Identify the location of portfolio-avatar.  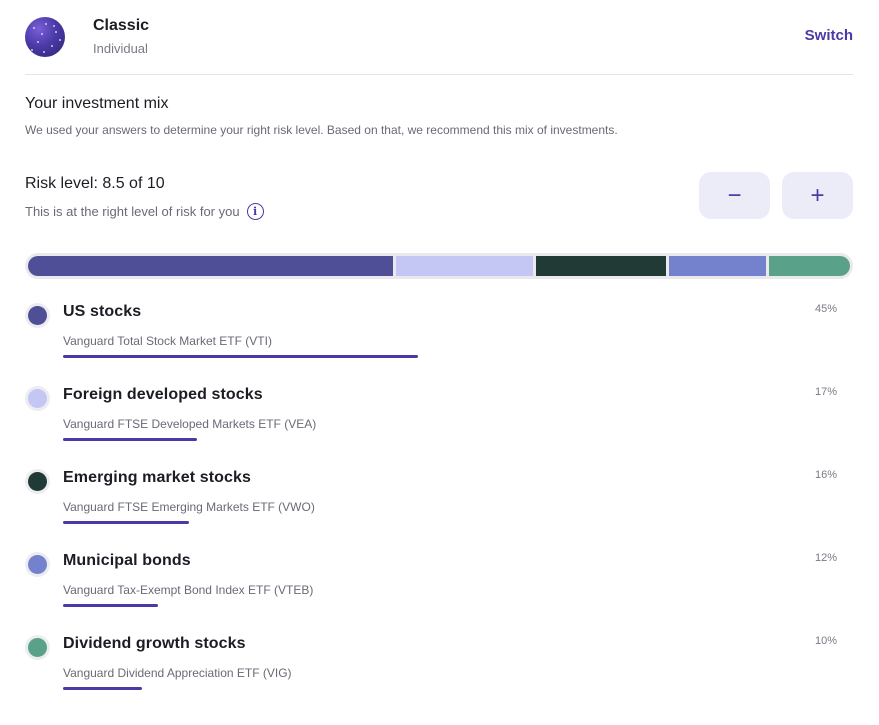
(45, 37).